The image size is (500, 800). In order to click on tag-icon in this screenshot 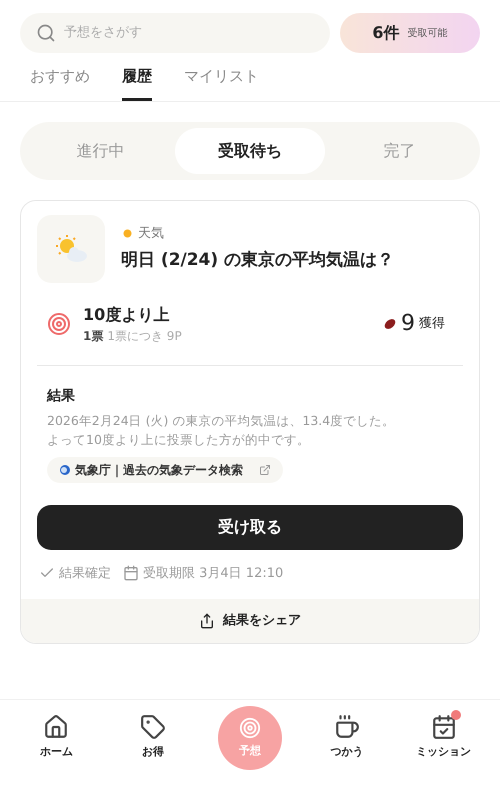, I will do `click(153, 727)`.